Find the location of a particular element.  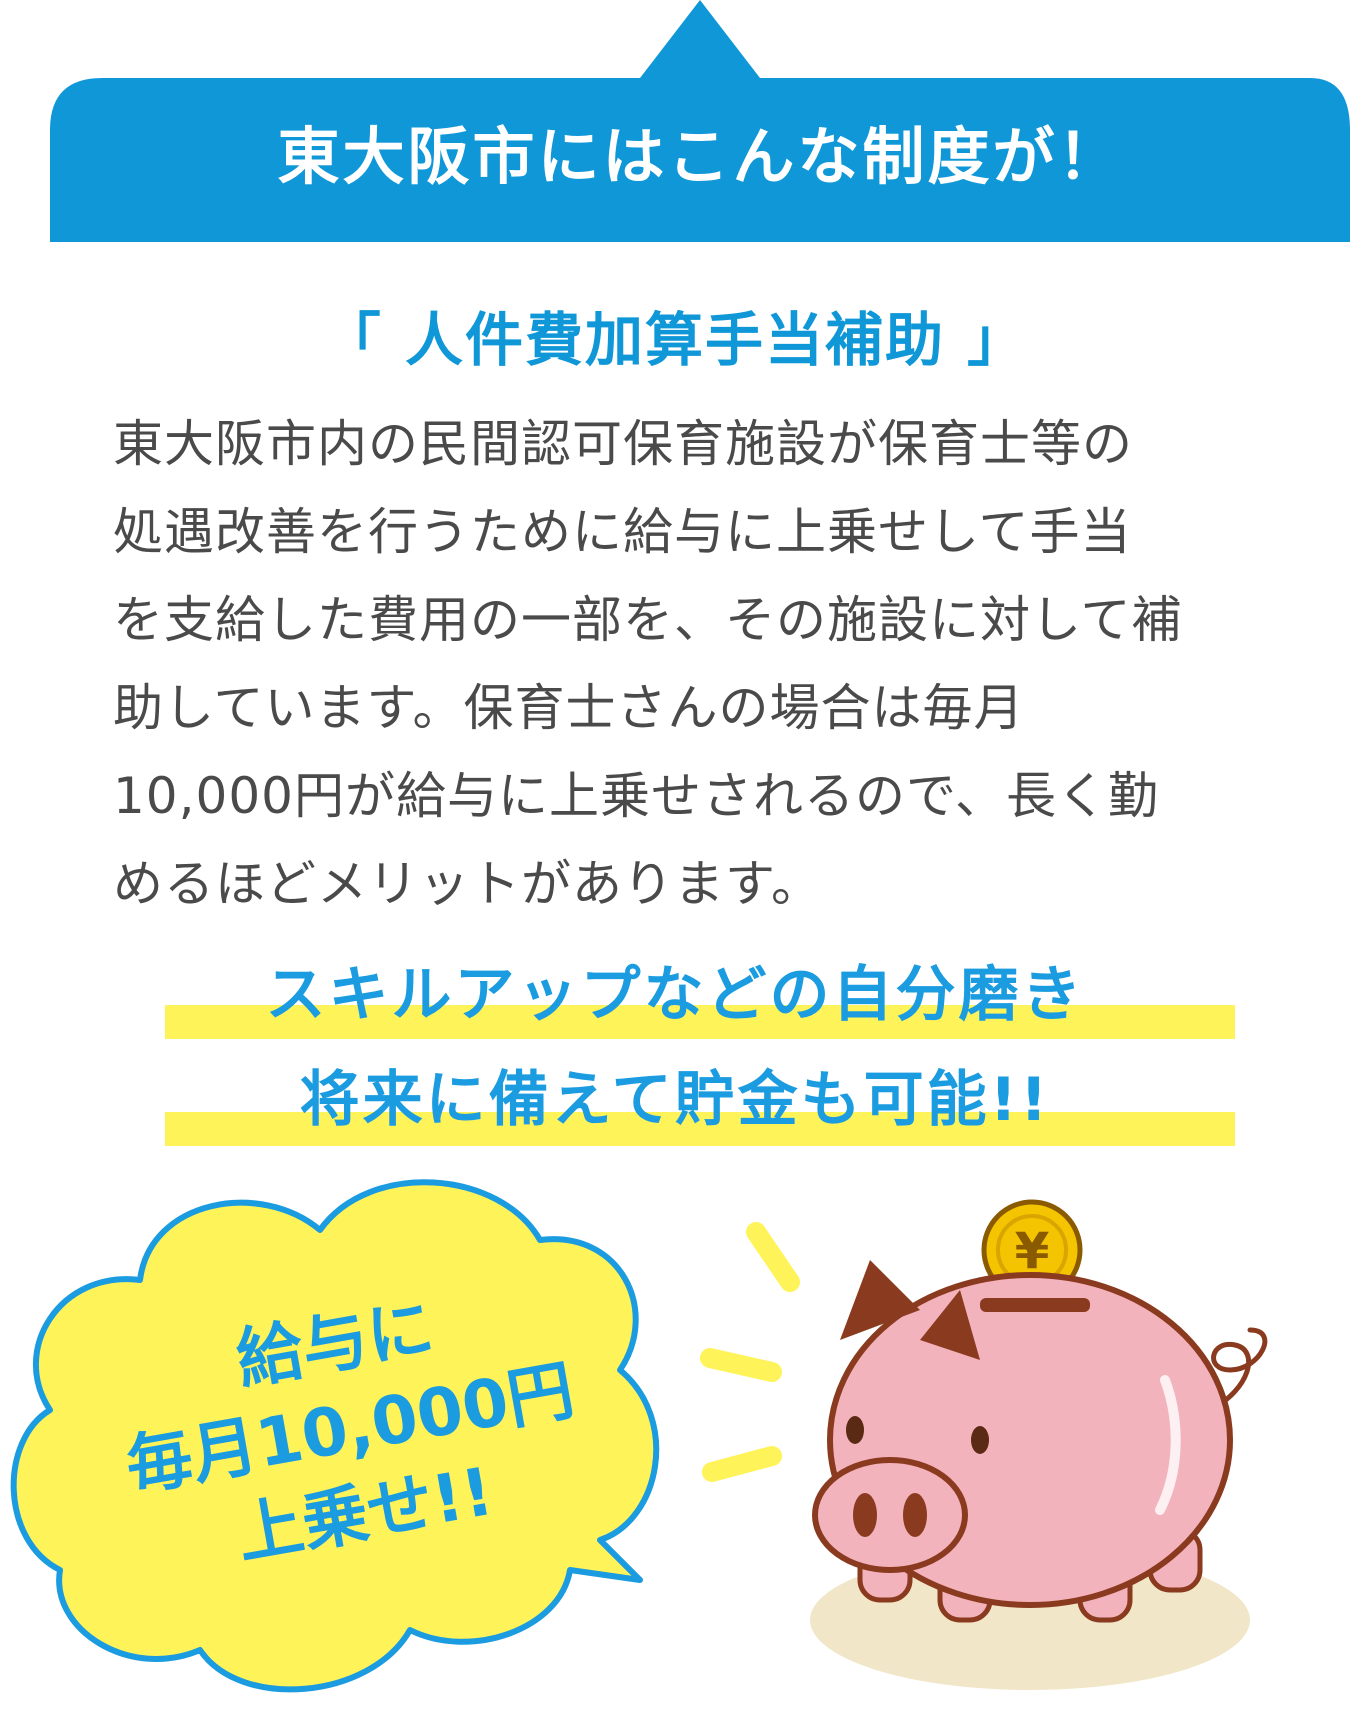

subsidy-title: 「 人件費加算手当補助 」 is located at coordinates (675, 340).